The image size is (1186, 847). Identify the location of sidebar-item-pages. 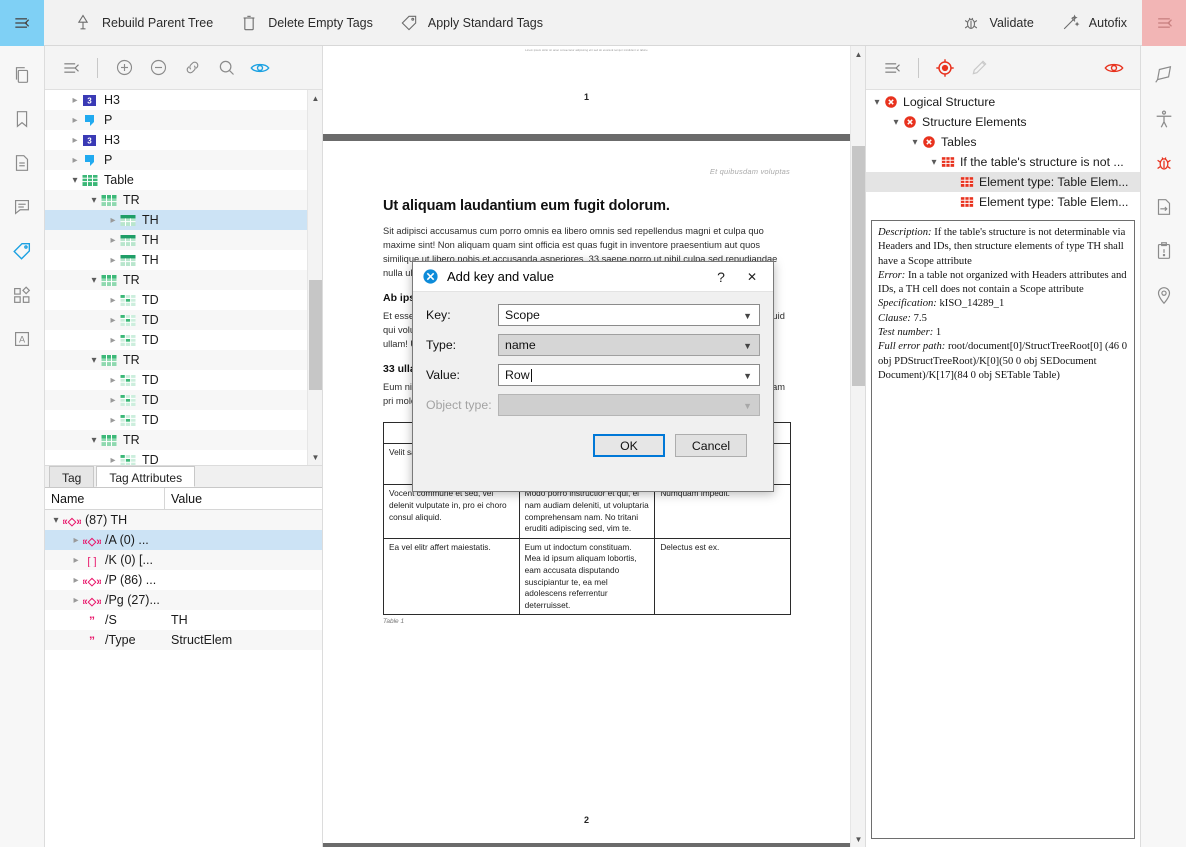
(22, 75).